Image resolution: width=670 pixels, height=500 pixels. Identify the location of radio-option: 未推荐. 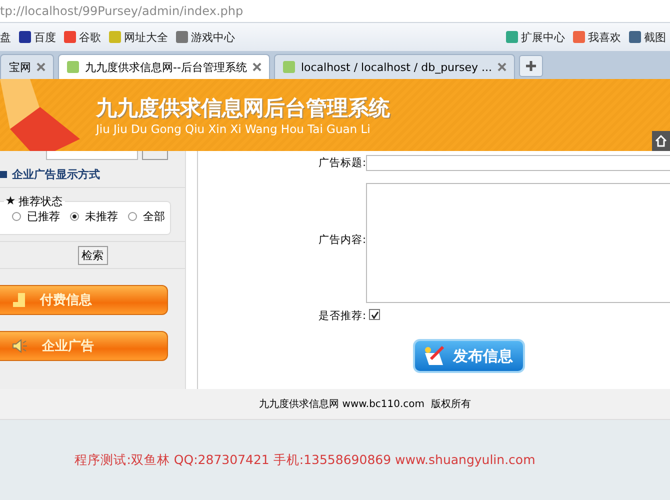
(94, 216).